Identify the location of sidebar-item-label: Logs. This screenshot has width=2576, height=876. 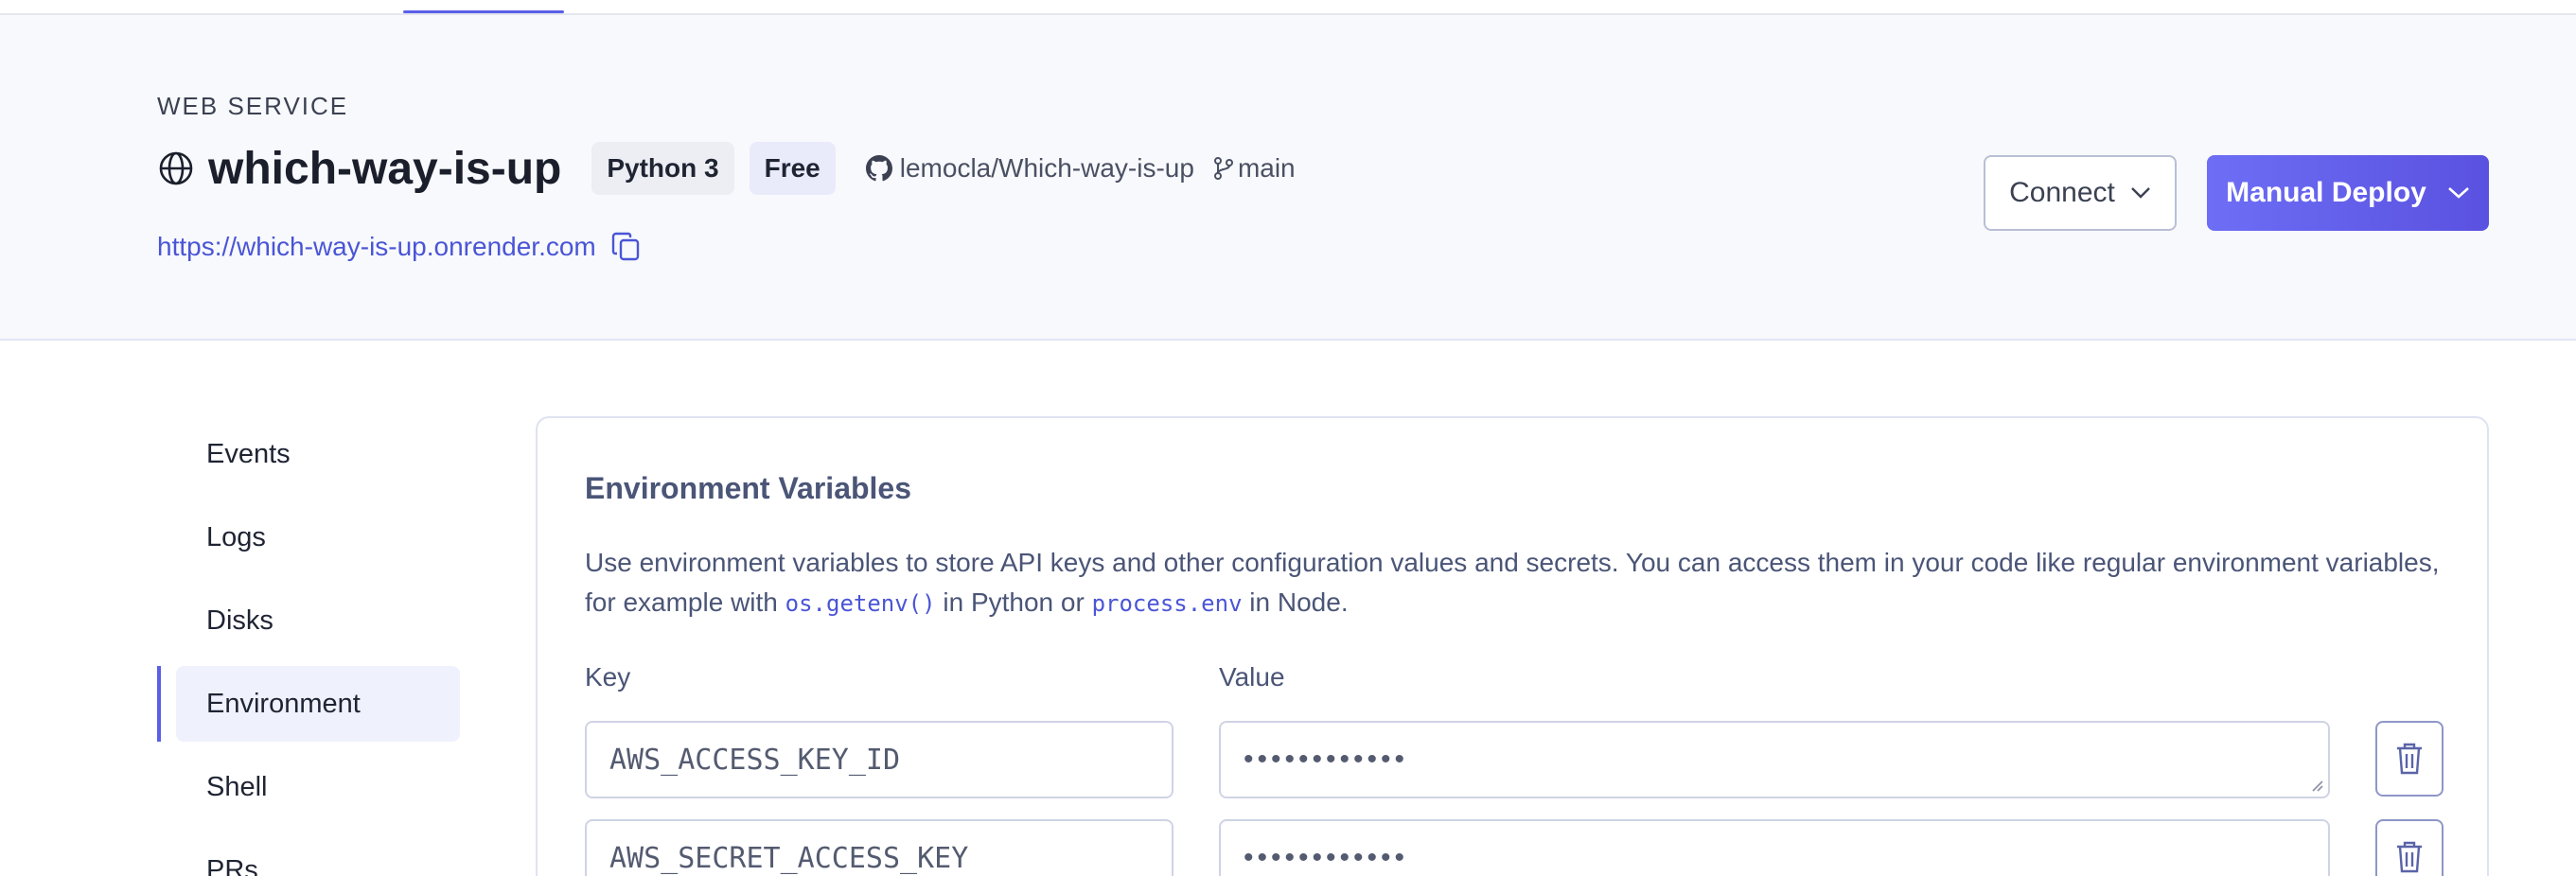
(236, 536).